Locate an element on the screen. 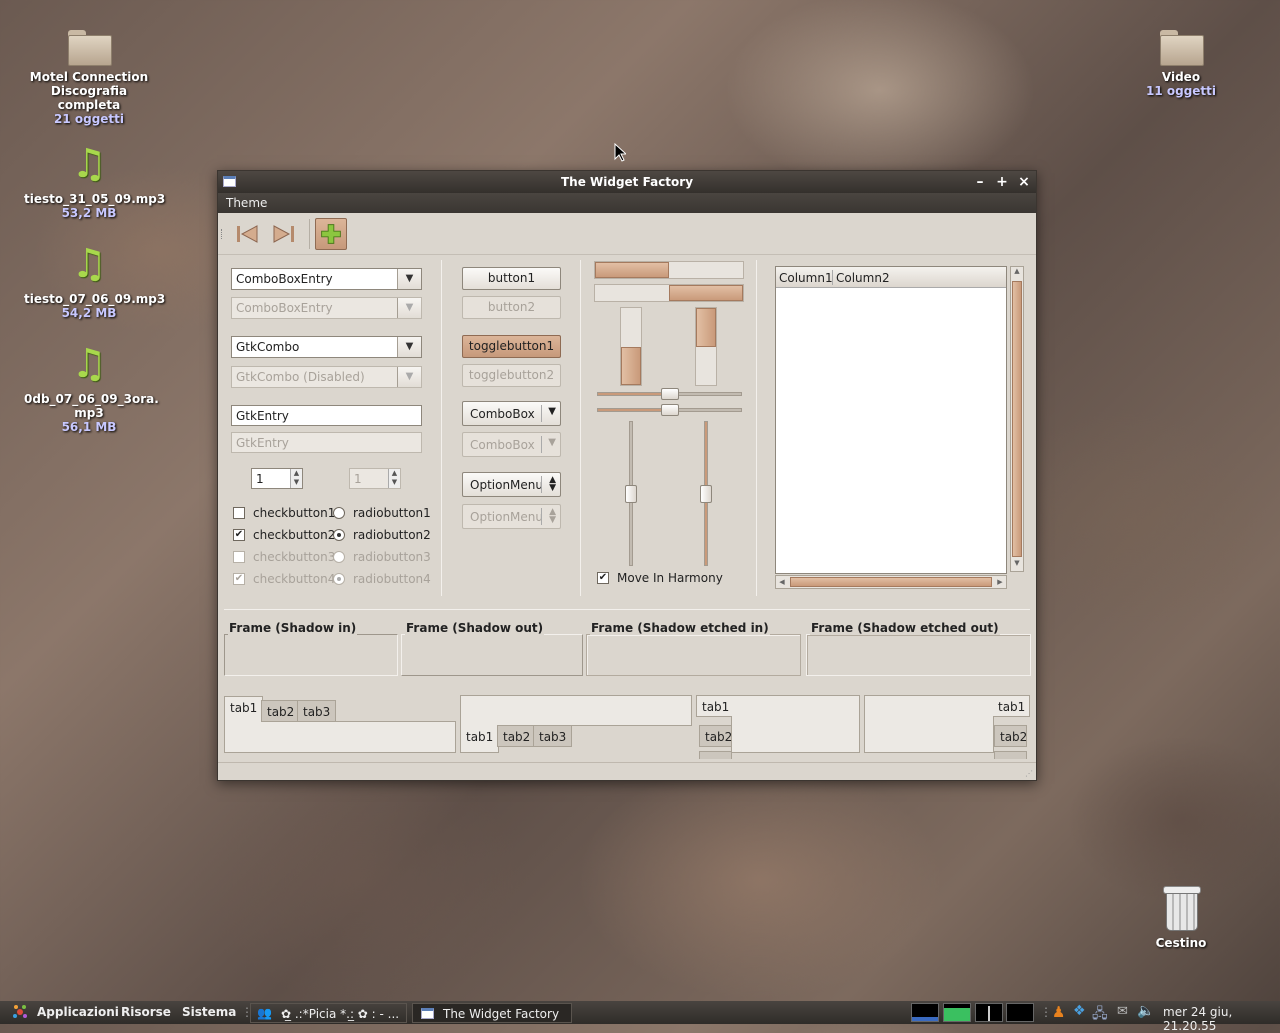 The width and height of the screenshot is (1280, 1033). horizontal-separator is located at coordinates (627, 609).